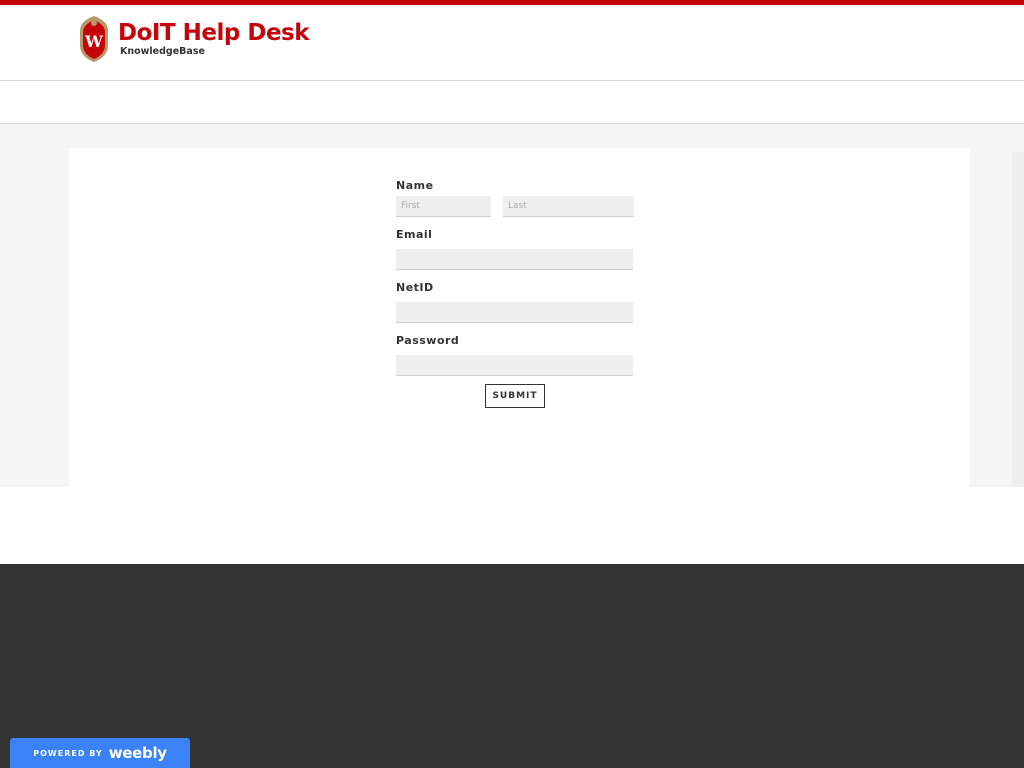 The height and width of the screenshot is (768, 1024). Describe the element at coordinates (515, 354) in the screenshot. I see `password-field-group: Password` at that location.